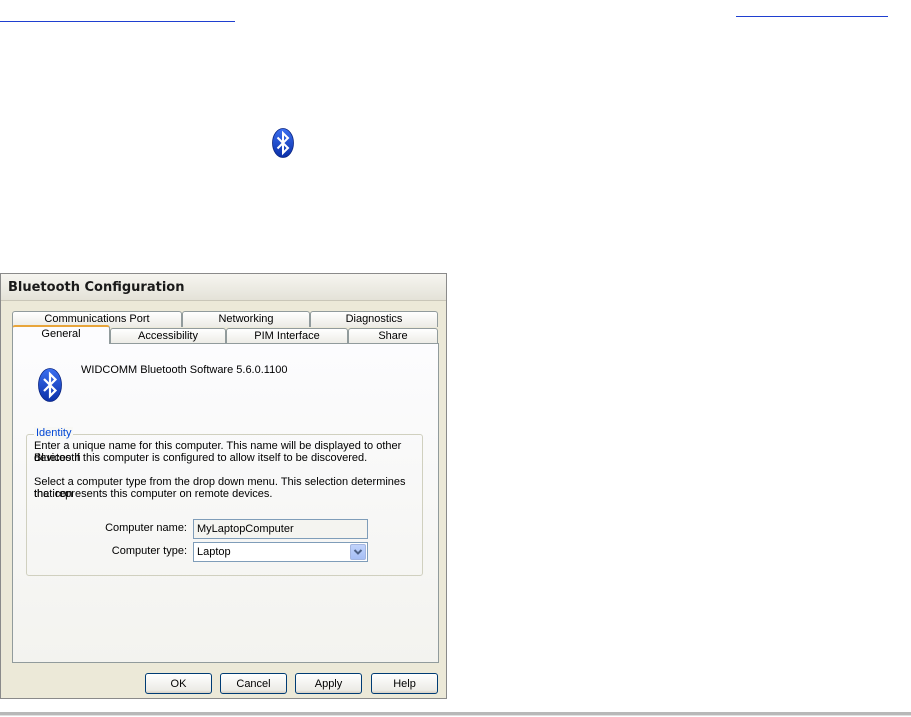  Describe the element at coordinates (223, 287) in the screenshot. I see `dialog-titlebar: Bluetooth Configuration` at that location.